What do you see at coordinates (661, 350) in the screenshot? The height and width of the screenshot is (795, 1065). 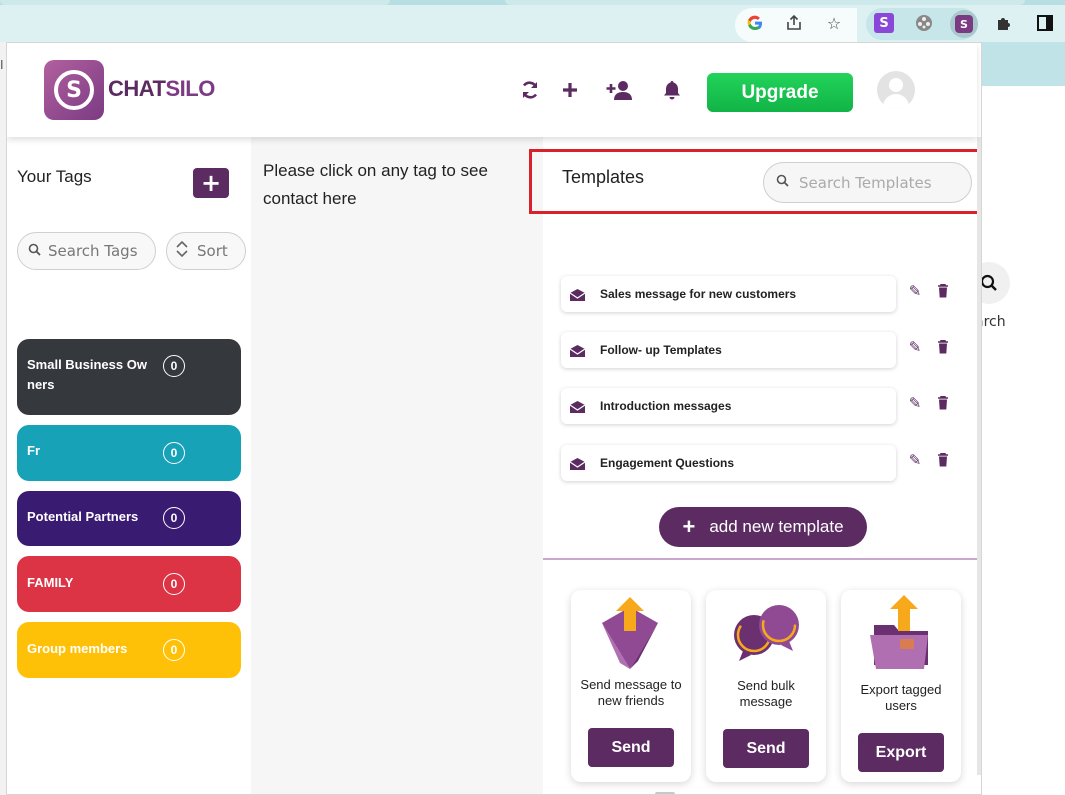 I see `template-name: Follow- up Templates` at bounding box center [661, 350].